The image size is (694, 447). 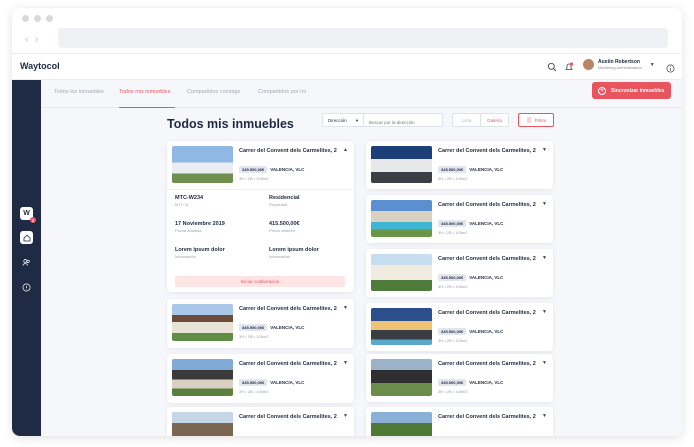 I want to click on bell-icon, so click(x=569, y=67).